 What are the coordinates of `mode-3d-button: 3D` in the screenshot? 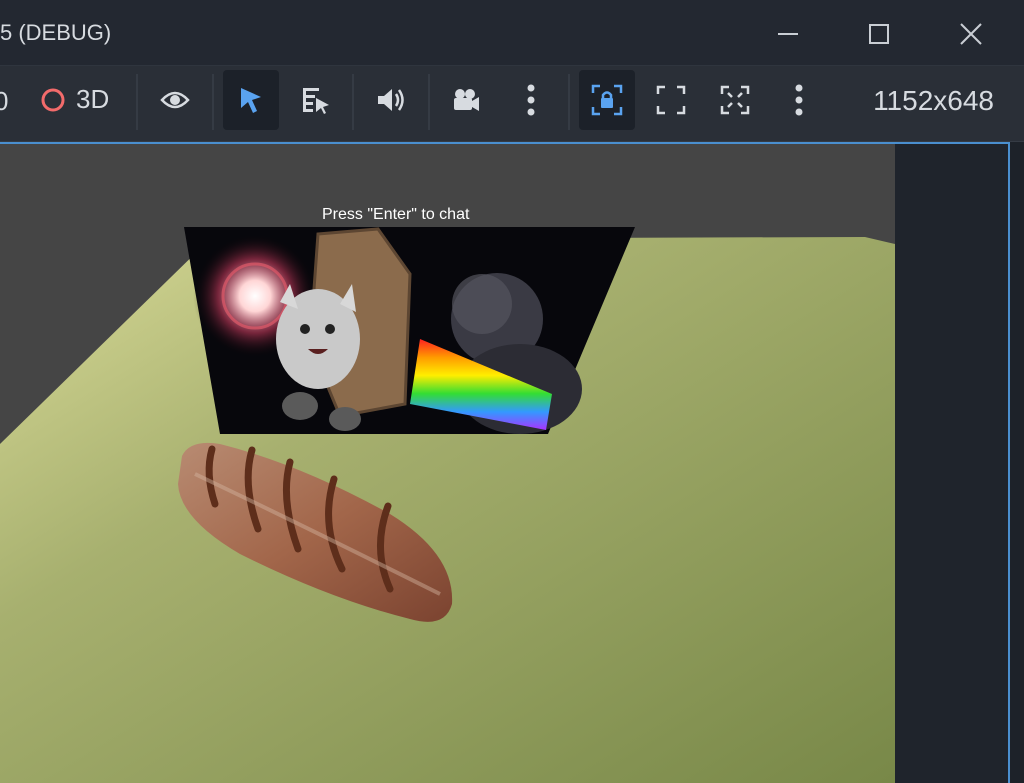 It's located at (74, 99).